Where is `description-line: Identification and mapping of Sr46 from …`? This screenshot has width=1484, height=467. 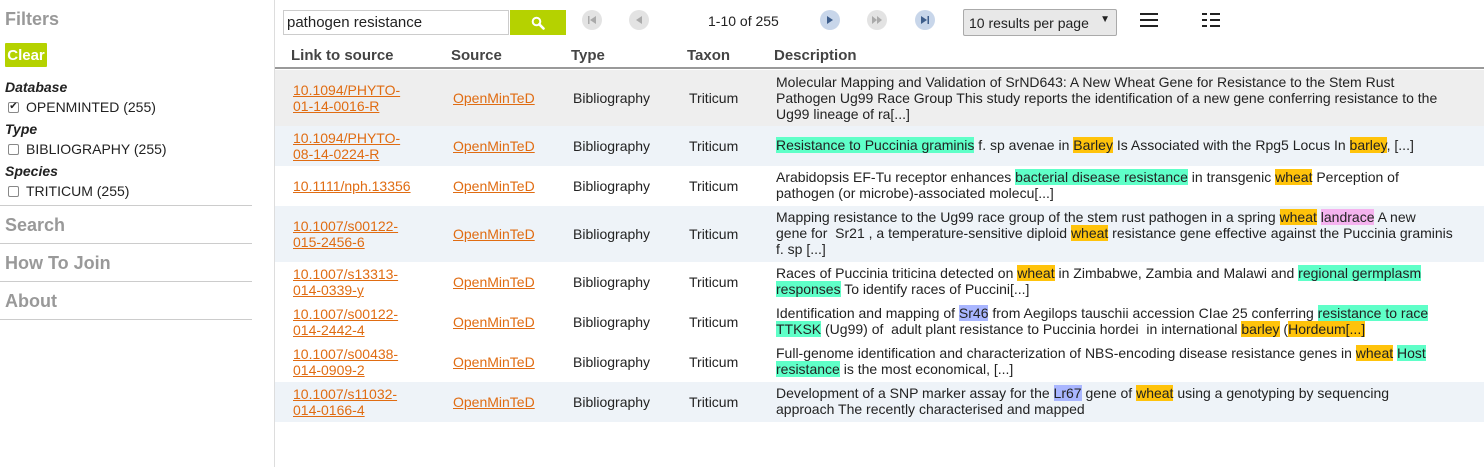 description-line: Identification and mapping of Sr46 from … is located at coordinates (1121, 313).